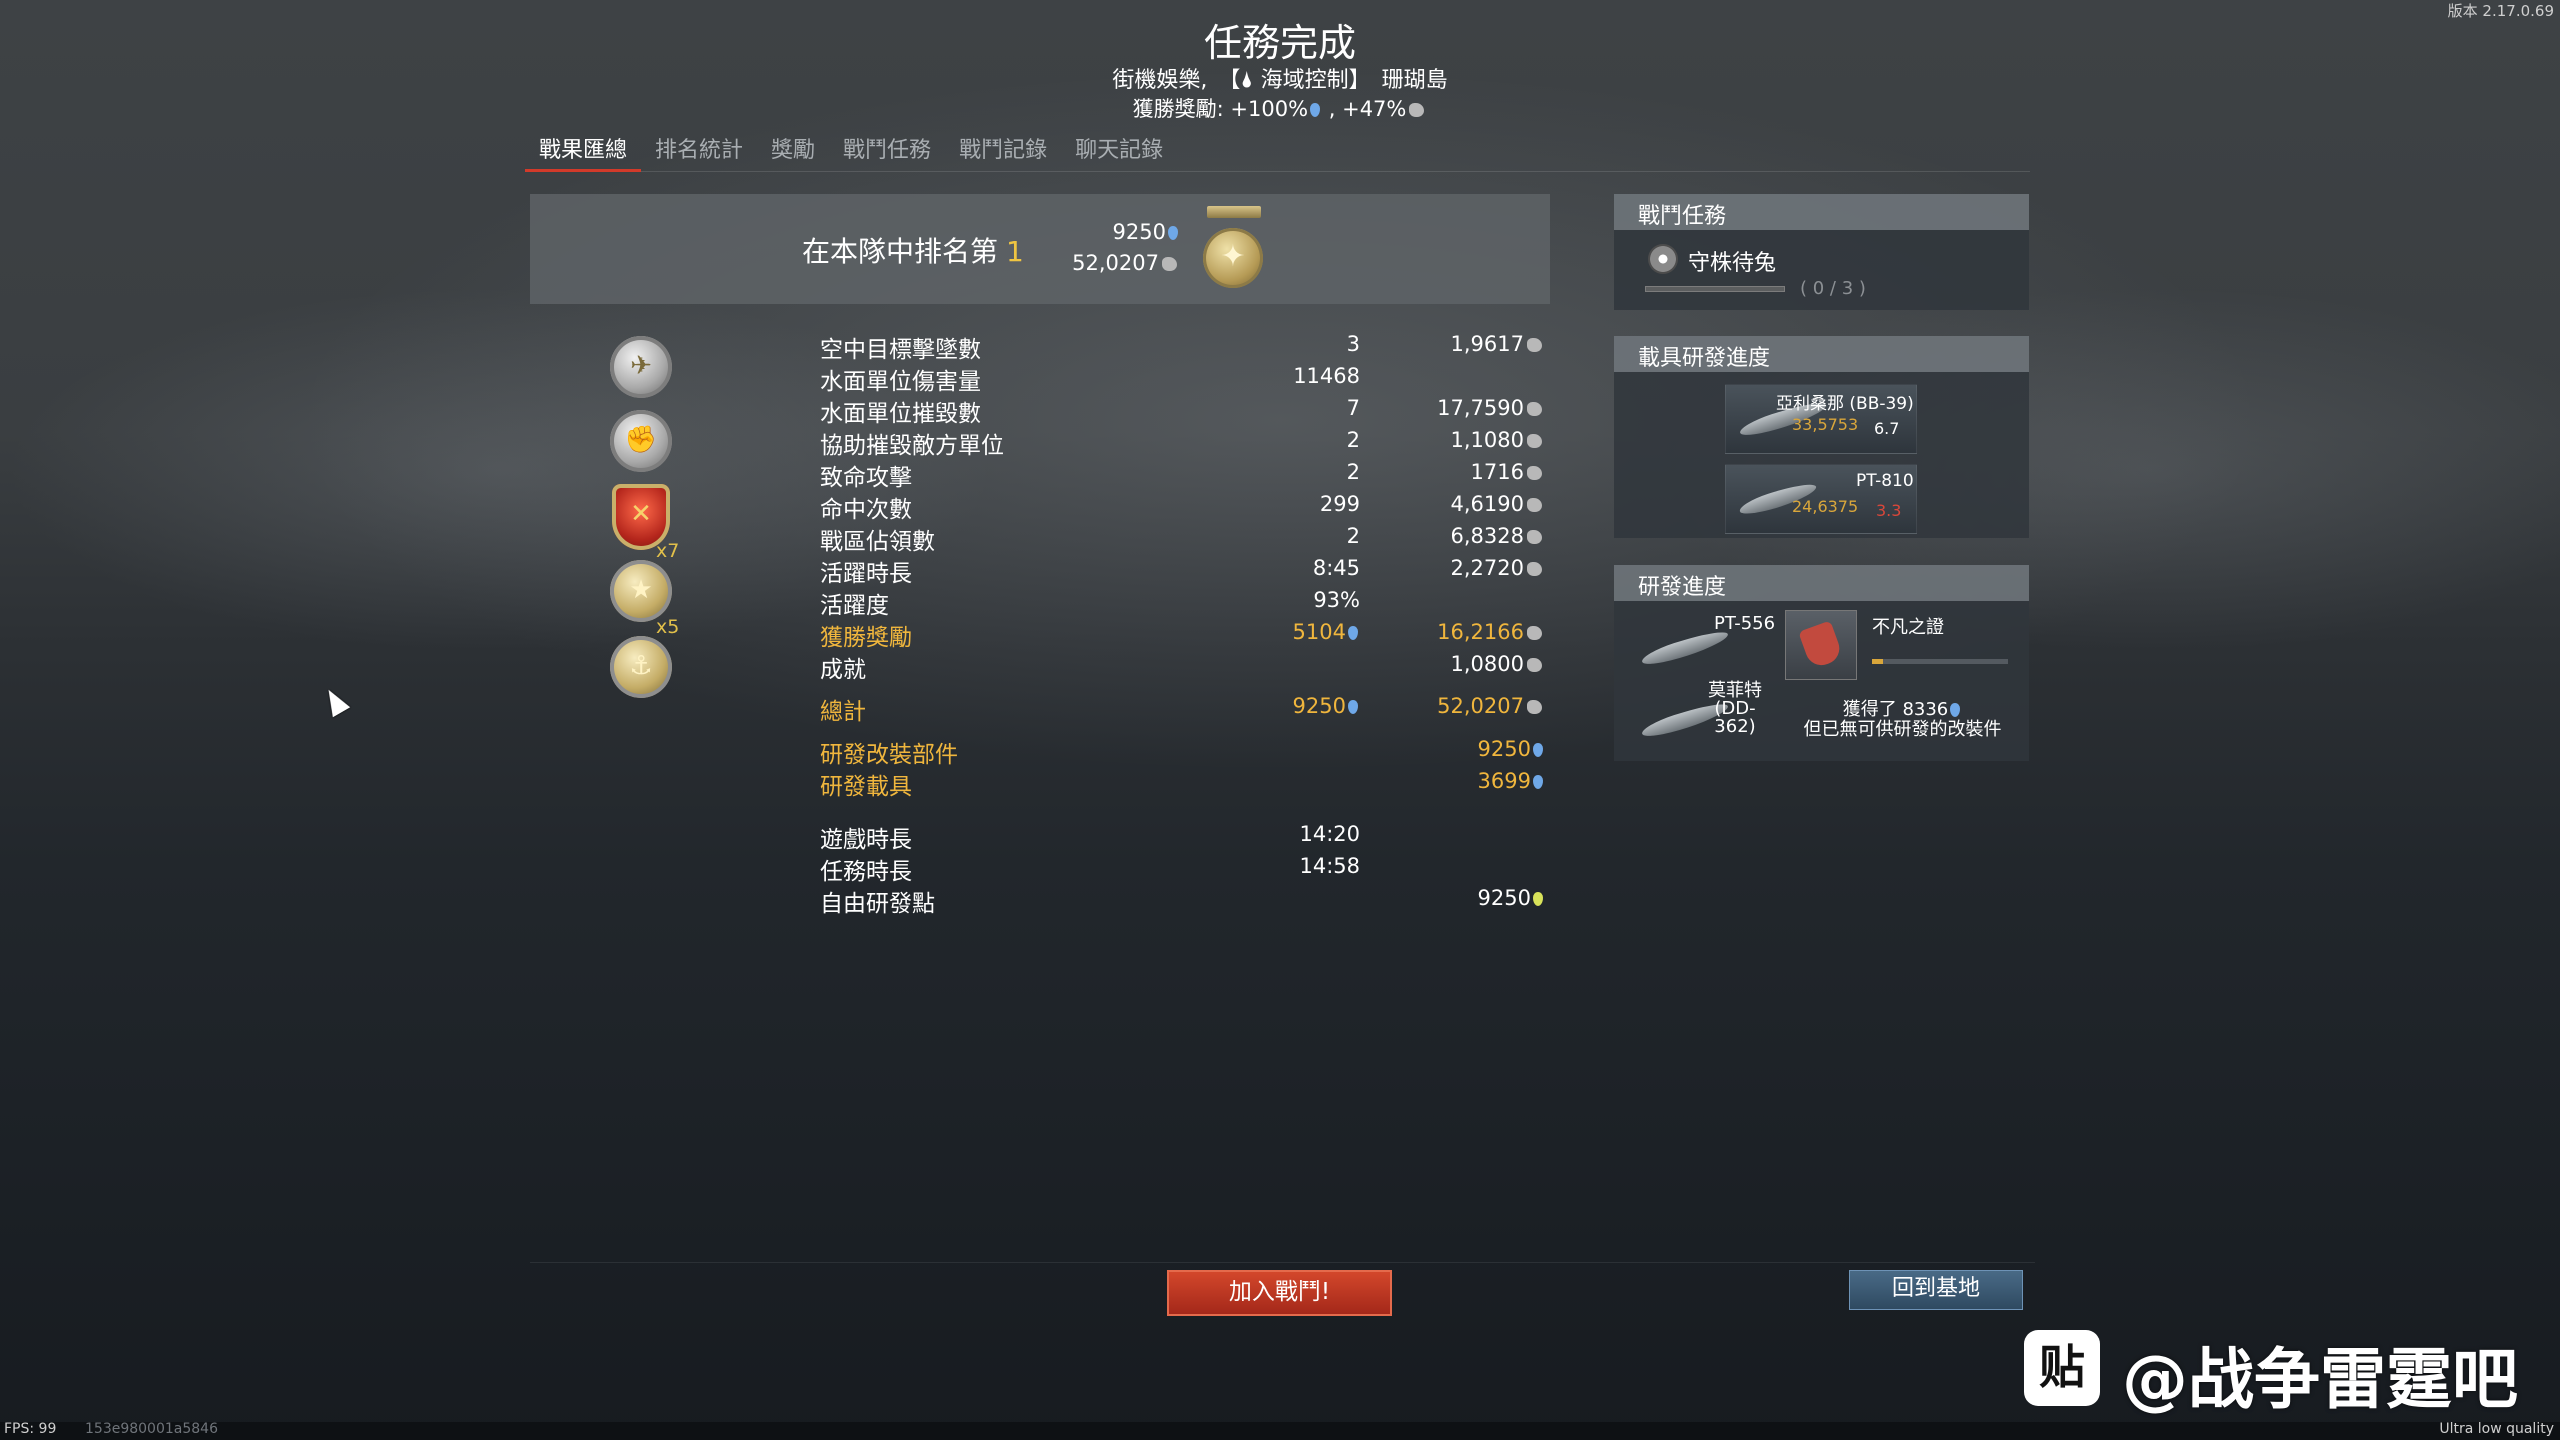  What do you see at coordinates (1452, 632) in the screenshot?
I see `stat-sl: 16,2166` at bounding box center [1452, 632].